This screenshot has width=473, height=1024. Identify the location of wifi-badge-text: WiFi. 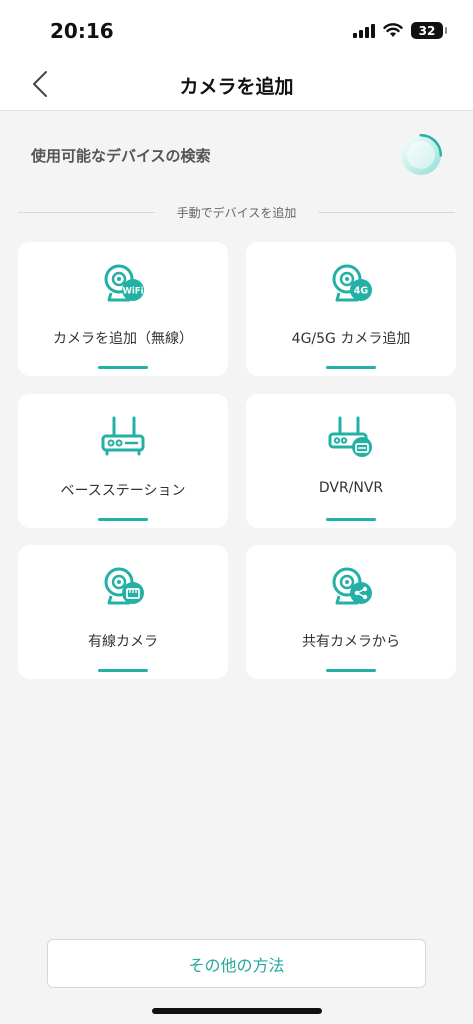
(132, 292).